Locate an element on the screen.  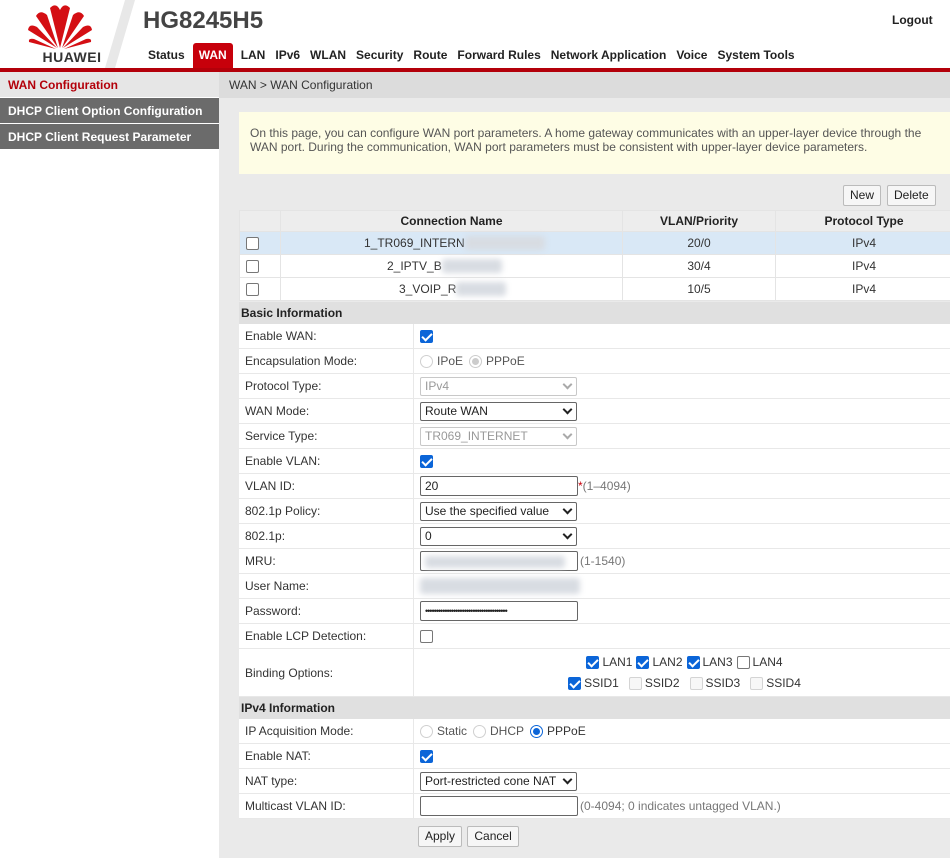
sidebar-item-wan-configuration: WAN Configuration is located at coordinates (109, 85).